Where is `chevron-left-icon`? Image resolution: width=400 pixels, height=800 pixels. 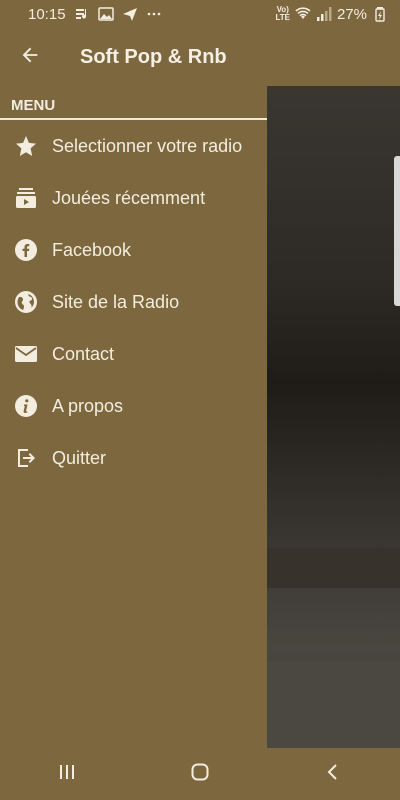 chevron-left-icon is located at coordinates (333, 774).